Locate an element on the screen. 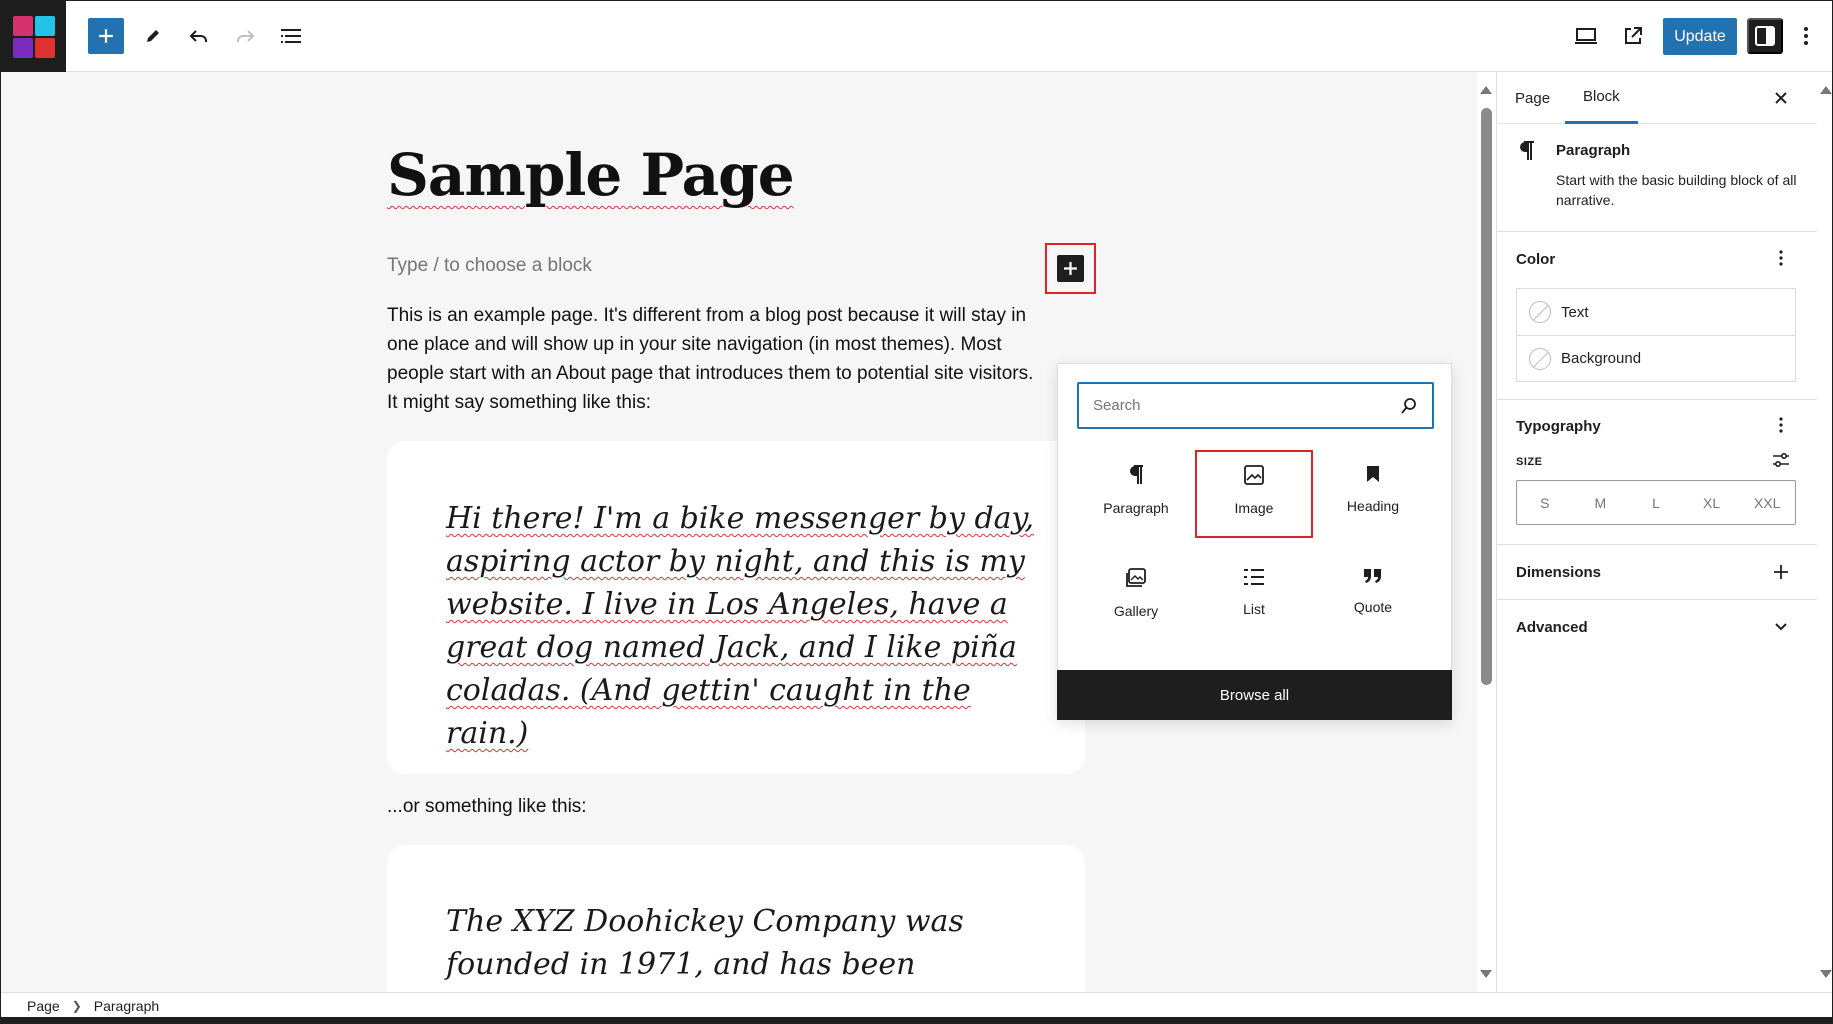  tools-button is located at coordinates (153, 36).